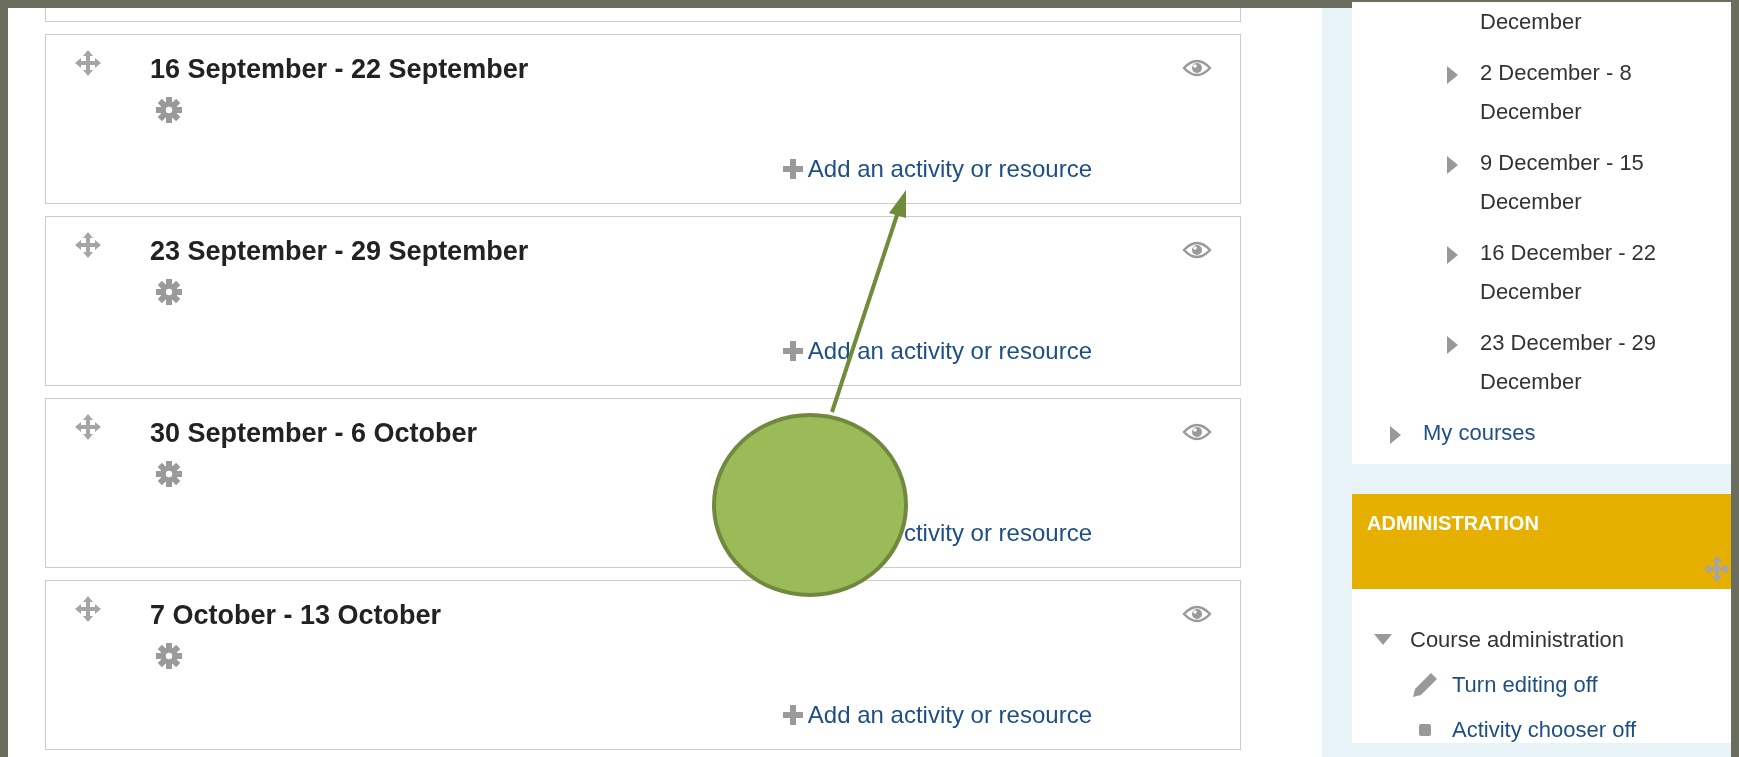  Describe the element at coordinates (340, 251) in the screenshot. I see `section-heading: 23 September - 29 September` at that location.